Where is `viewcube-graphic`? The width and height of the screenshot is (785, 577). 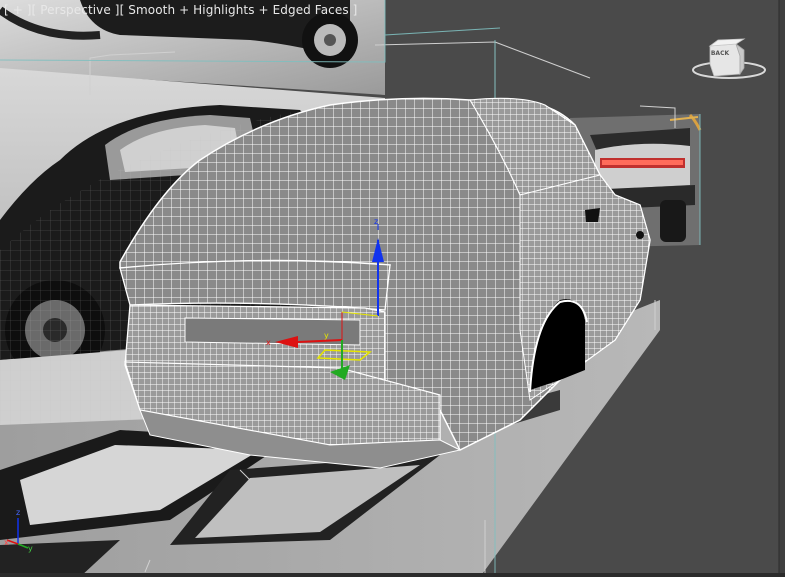 viewcube-graphic is located at coordinates (729, 58).